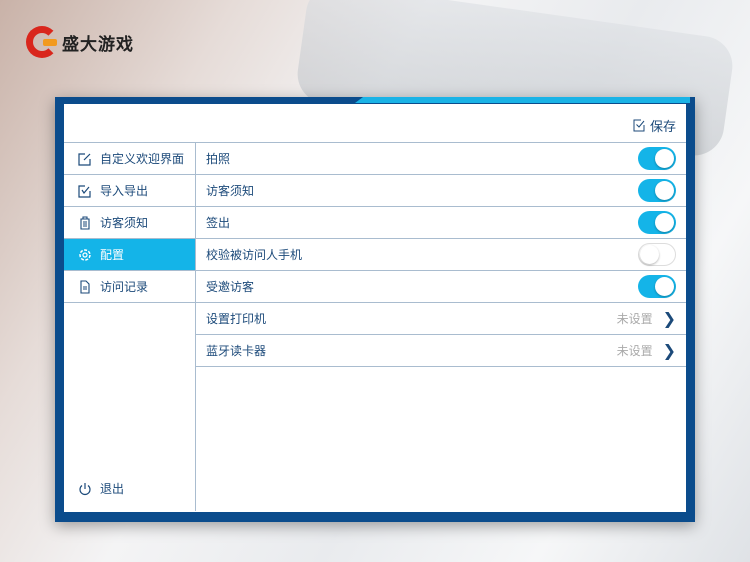 The height and width of the screenshot is (562, 750). Describe the element at coordinates (124, 191) in the screenshot. I see `sidebar-item-label: 导入导出` at that location.